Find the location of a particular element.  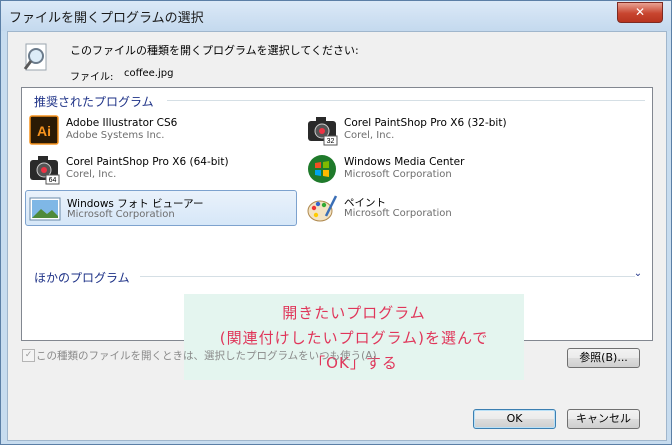

file-name: coffee.jpg is located at coordinates (149, 73).